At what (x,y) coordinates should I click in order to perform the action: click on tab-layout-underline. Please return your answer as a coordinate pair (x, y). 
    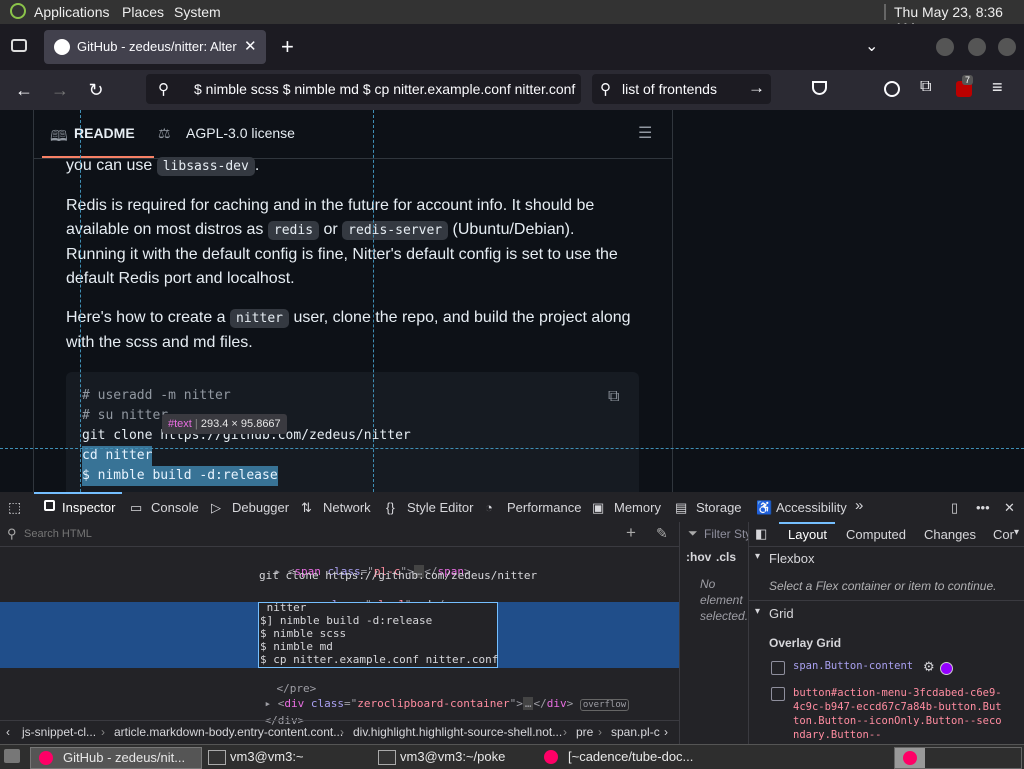
    Looking at the image, I should click on (807, 523).